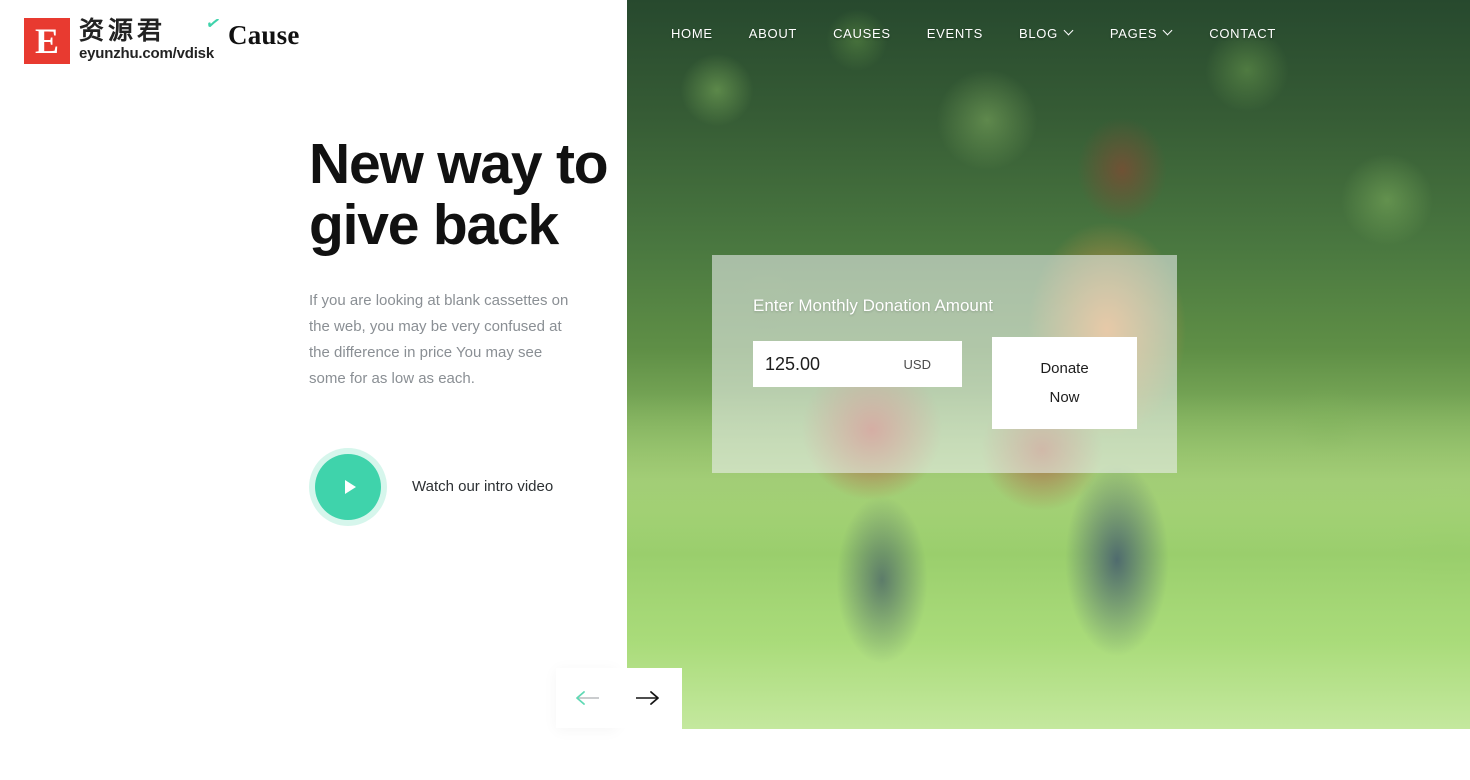 Image resolution: width=1470 pixels, height=780 pixels. I want to click on nav-label-events: EVENTS, so click(954, 33).